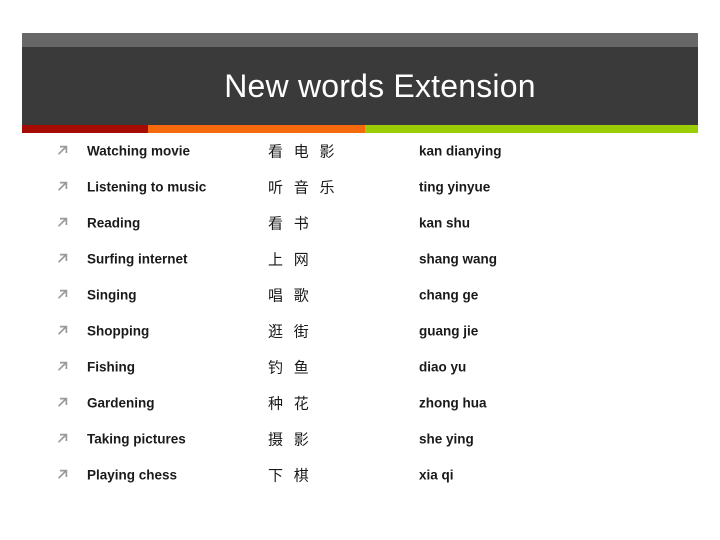 The height and width of the screenshot is (540, 720). I want to click on vocab-english: Singing, so click(112, 295).